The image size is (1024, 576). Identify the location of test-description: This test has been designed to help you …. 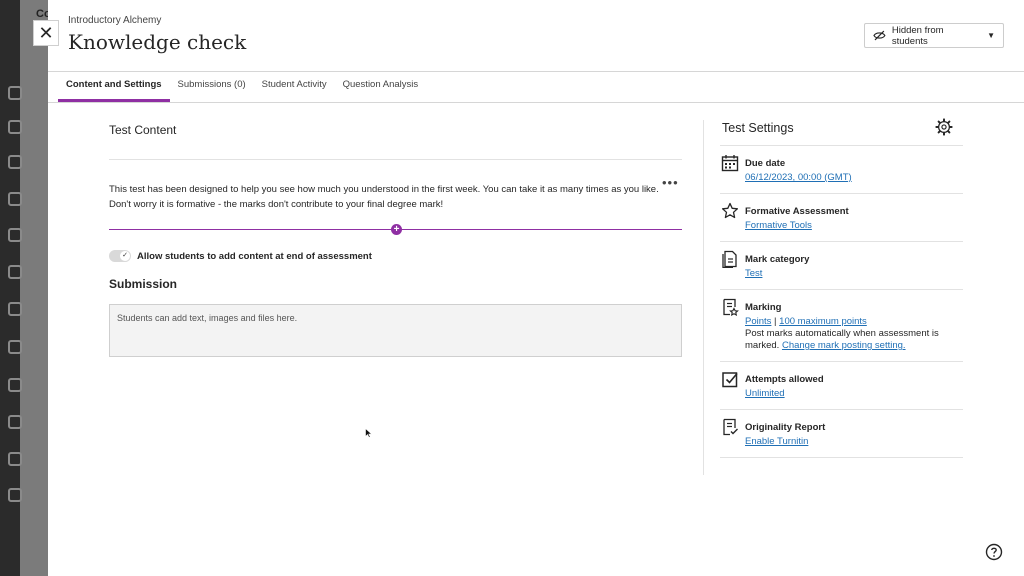
(384, 197).